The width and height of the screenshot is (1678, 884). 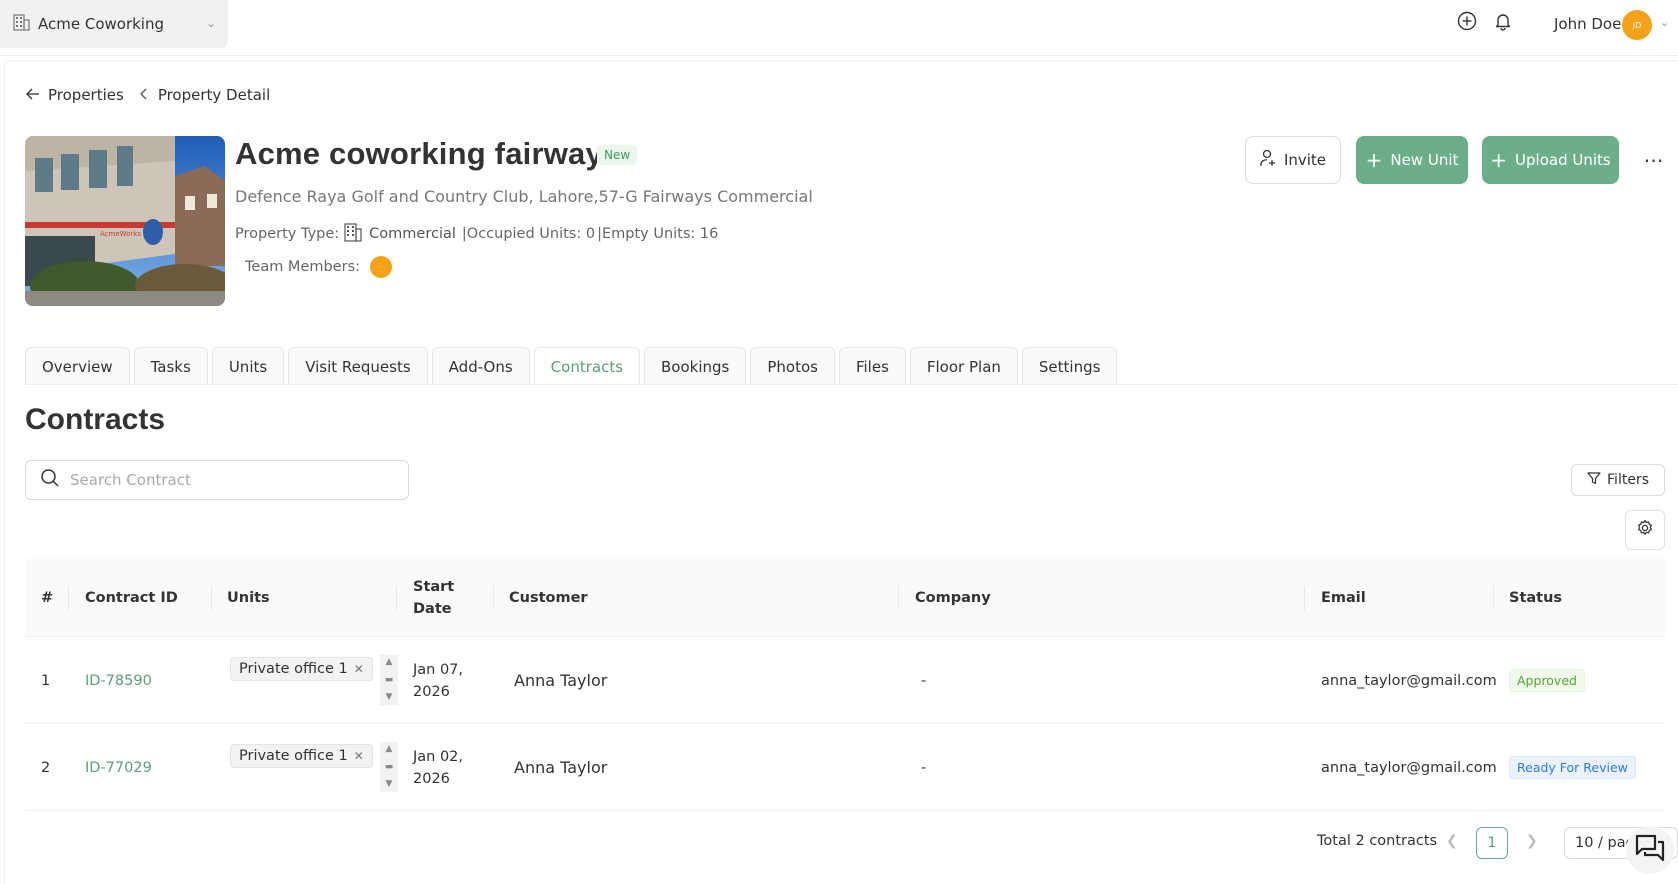 I want to click on tab-bookings: Bookings, so click(x=695, y=366).